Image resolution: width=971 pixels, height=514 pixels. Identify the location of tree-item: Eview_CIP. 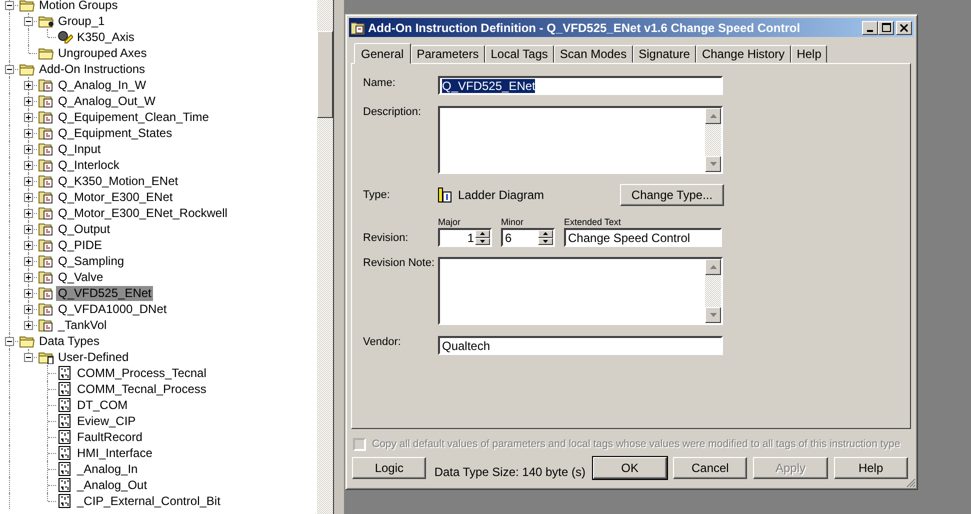
(106, 421).